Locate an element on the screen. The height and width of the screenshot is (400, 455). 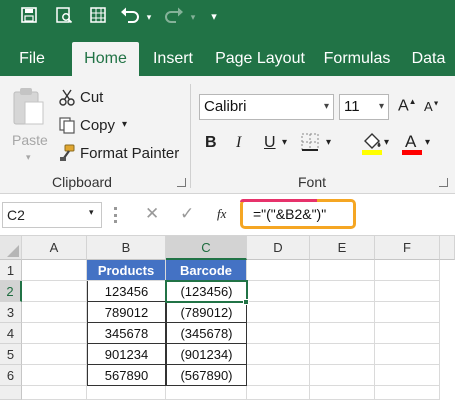
cell-d7 is located at coordinates (278, 393).